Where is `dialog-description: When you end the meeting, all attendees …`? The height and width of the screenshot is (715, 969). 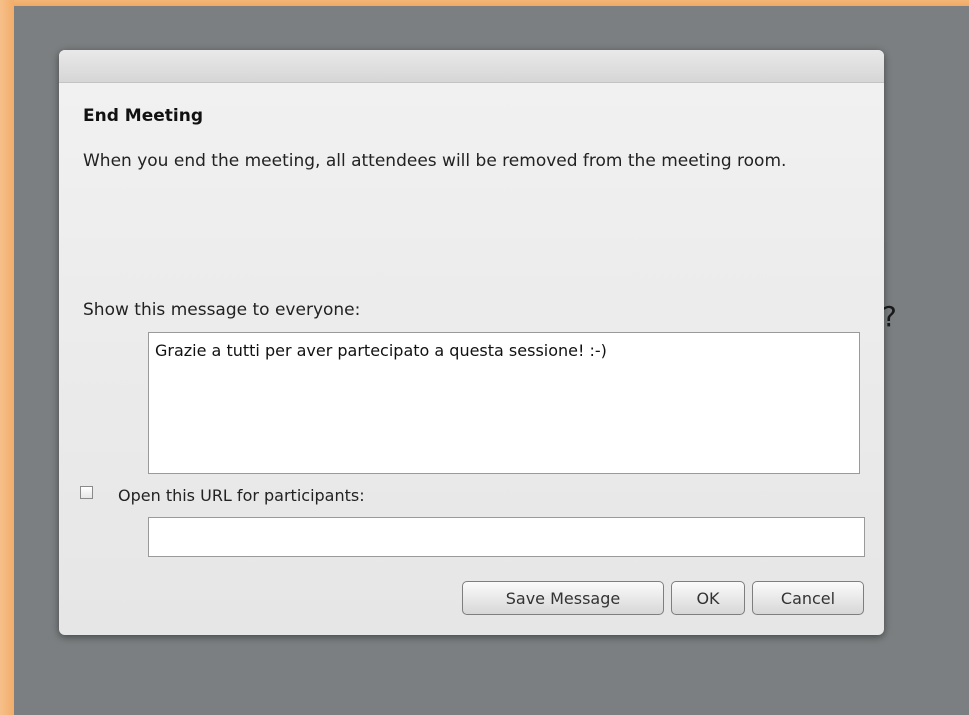 dialog-description: When you end the meeting, all attendees … is located at coordinates (435, 161).